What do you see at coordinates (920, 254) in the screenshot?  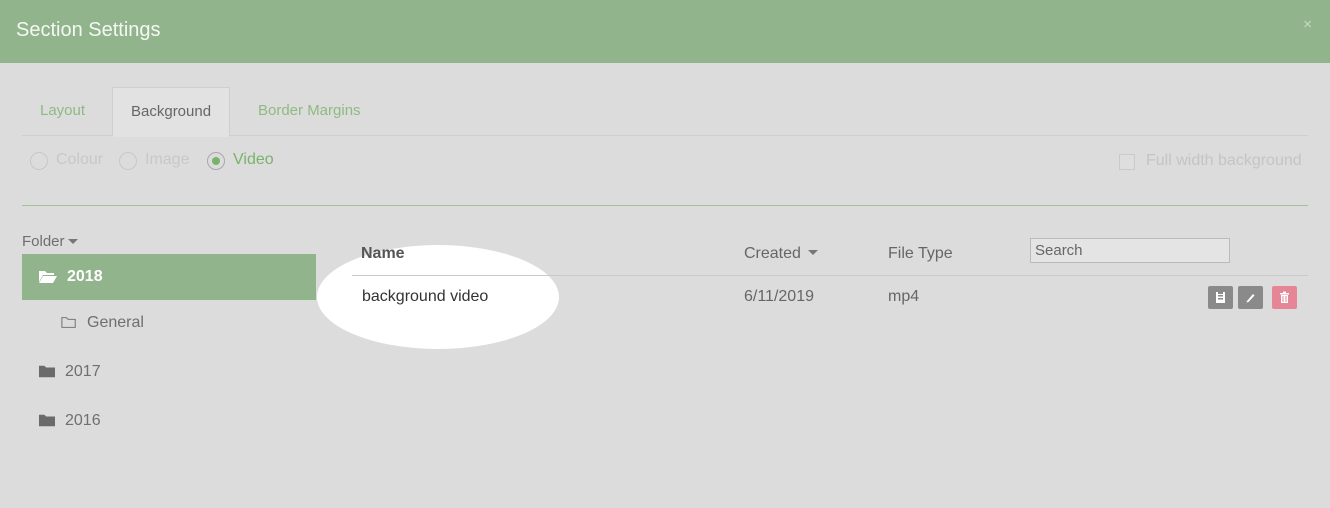 I see `column-file-type: File Type` at bounding box center [920, 254].